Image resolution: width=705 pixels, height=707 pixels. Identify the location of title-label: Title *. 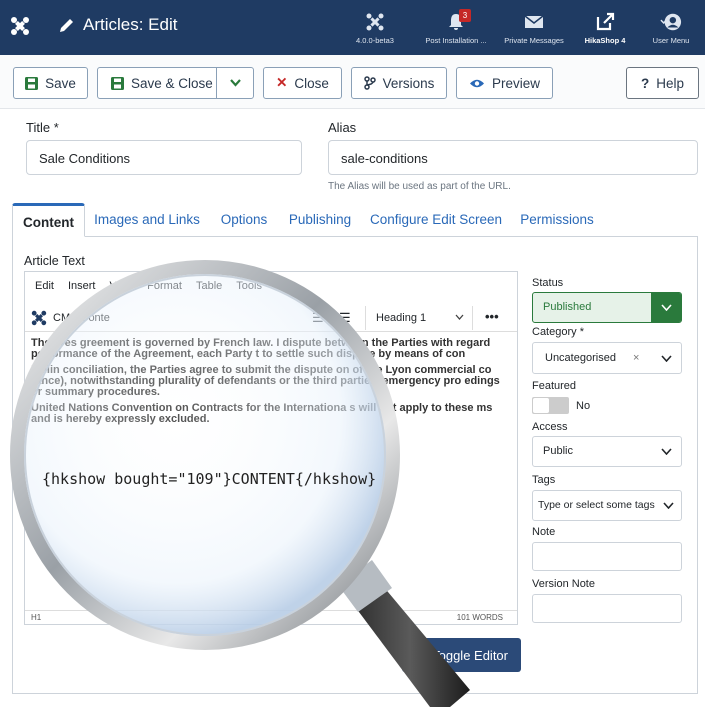
(42, 127).